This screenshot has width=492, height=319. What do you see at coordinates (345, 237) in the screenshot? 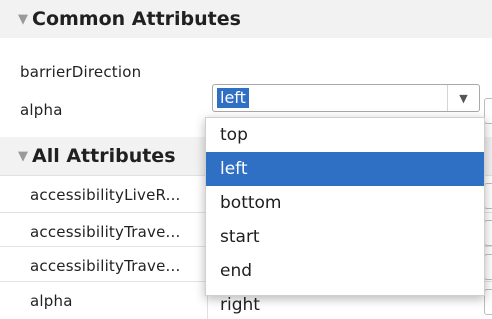
I see `dropdown-option-start: start` at bounding box center [345, 237].